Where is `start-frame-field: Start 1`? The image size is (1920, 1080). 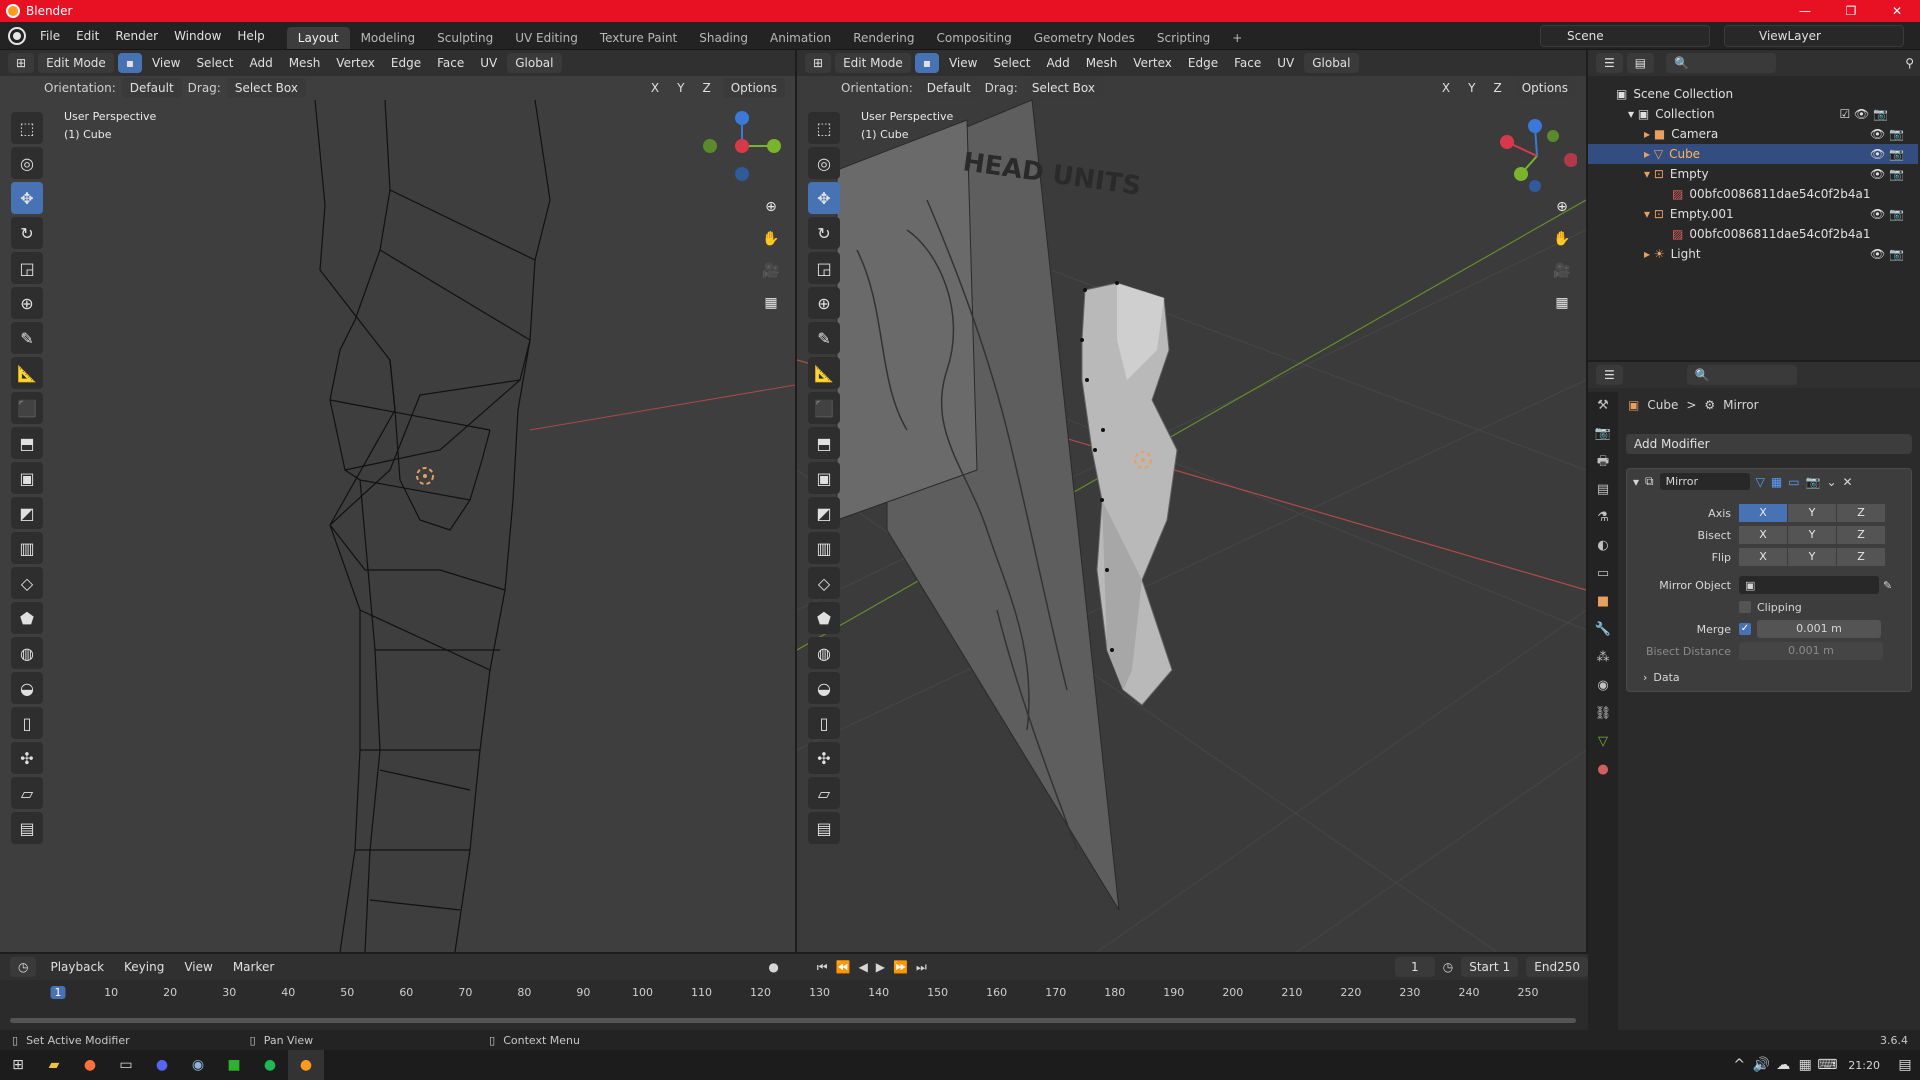
start-frame-field: Start 1 is located at coordinates (1490, 967).